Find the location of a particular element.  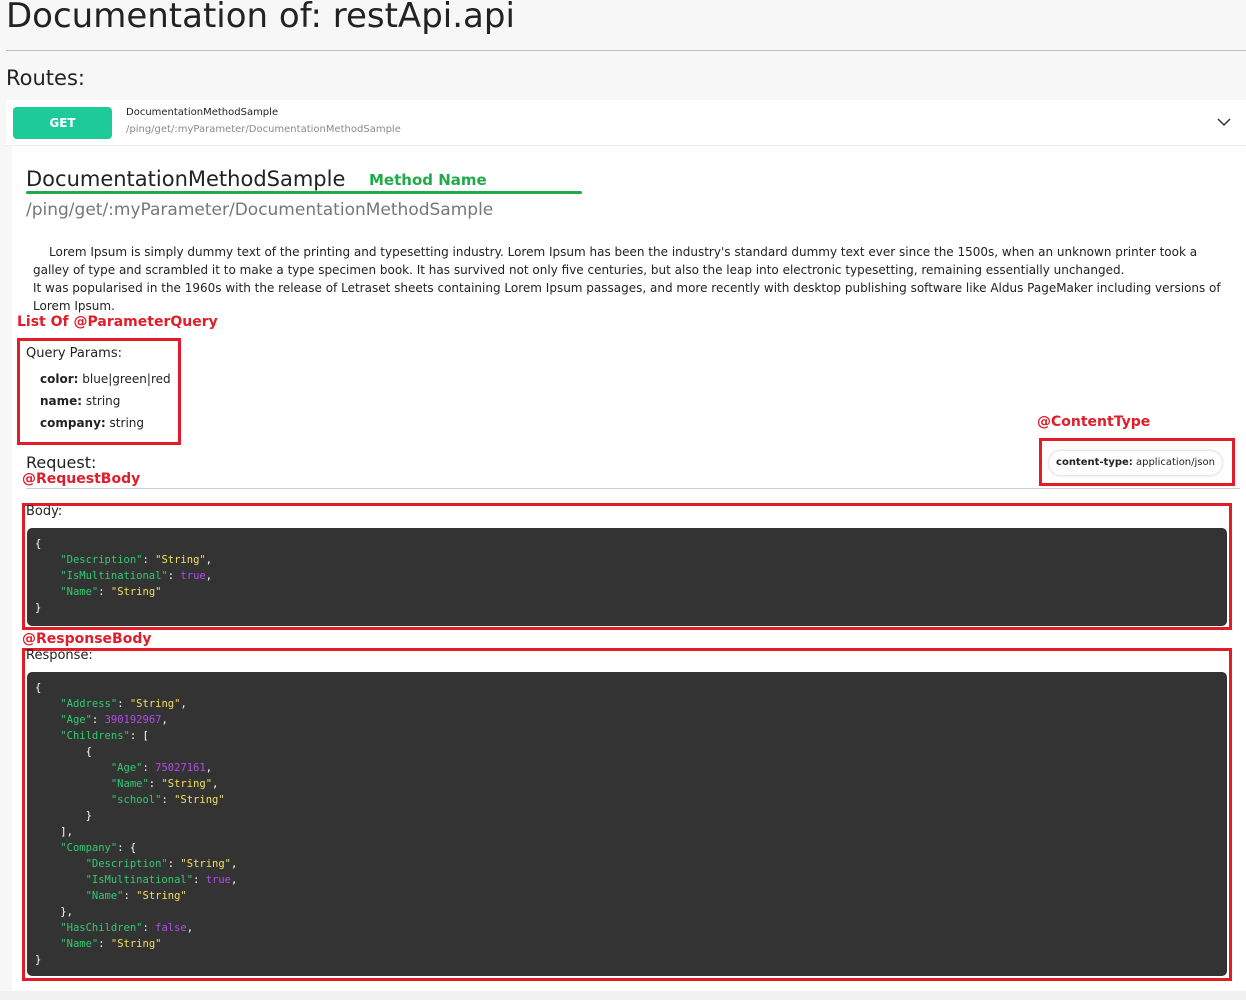

query-param-name: company: is located at coordinates (73, 423).